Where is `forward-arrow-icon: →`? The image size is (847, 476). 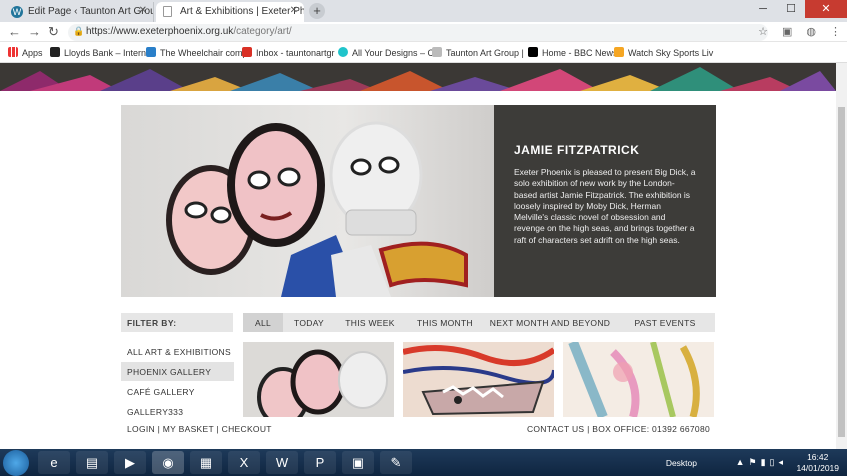 forward-arrow-icon: → is located at coordinates (34, 31).